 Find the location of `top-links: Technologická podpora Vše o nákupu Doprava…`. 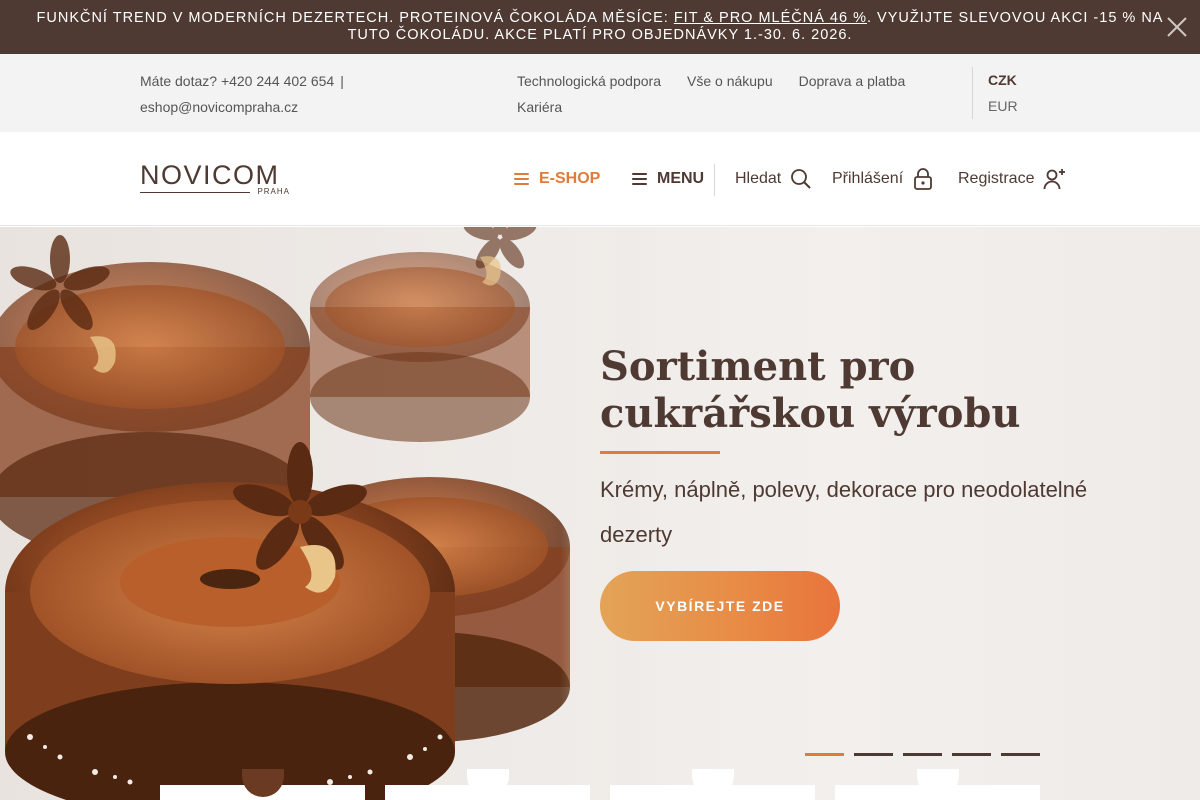

top-links: Technologická podpora Vše o nákupu Doprava… is located at coordinates (732, 94).